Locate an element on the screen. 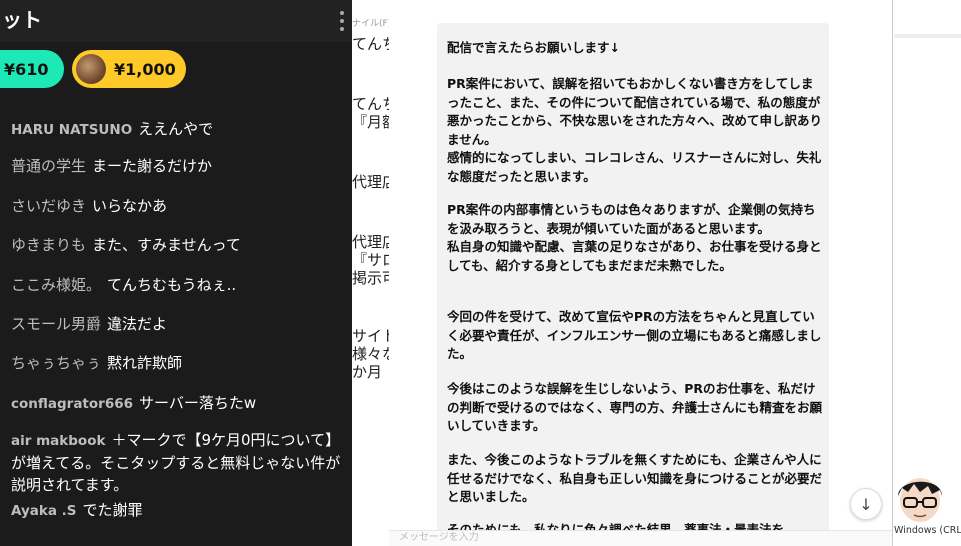 This screenshot has width=961, height=546. chat-text: ええんやで is located at coordinates (176, 129).